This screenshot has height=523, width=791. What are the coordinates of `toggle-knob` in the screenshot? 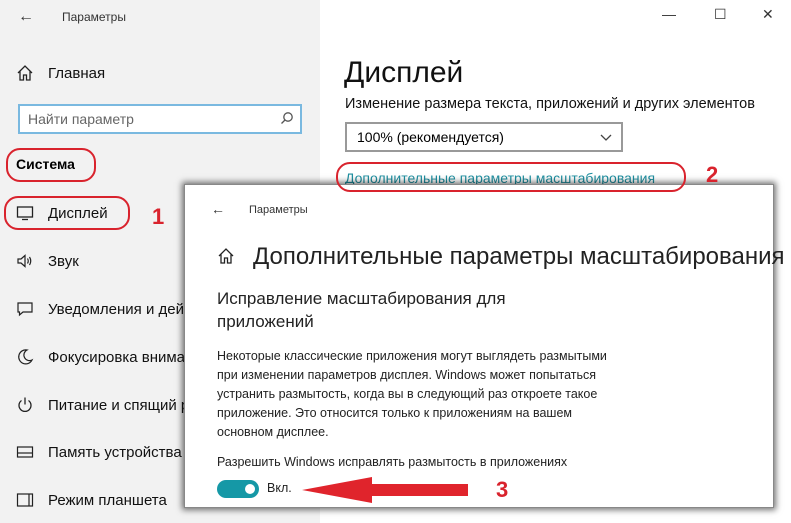 It's located at (250, 489).